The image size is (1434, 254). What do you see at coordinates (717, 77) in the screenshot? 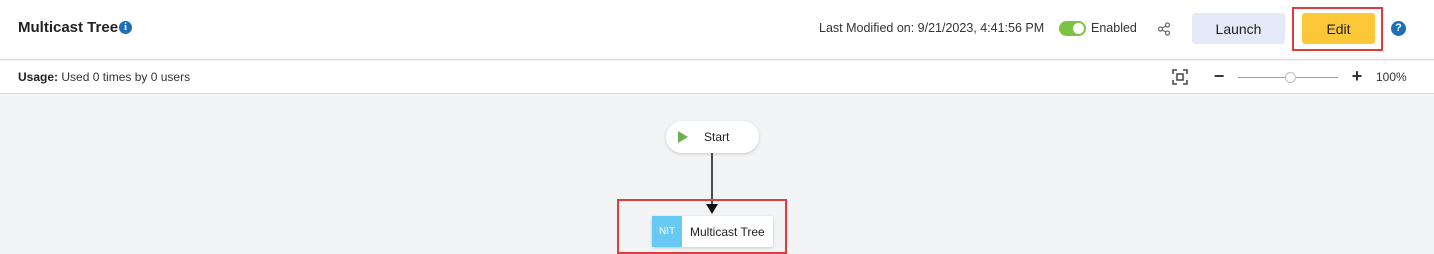
I see `usage-bar: Usage: Used 0 times by 0 users − + 100%` at bounding box center [717, 77].